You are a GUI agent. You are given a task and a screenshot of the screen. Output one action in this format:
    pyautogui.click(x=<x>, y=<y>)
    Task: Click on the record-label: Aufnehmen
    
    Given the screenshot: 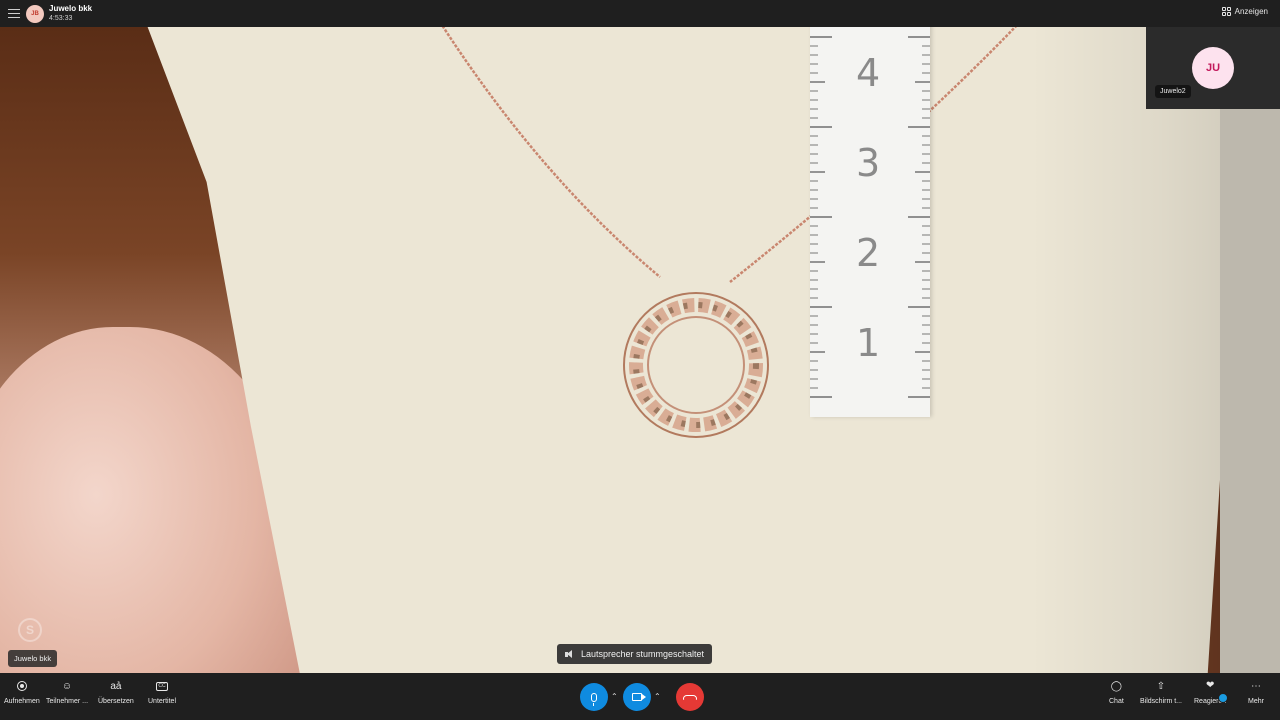 What is the action you would take?
    pyautogui.click(x=22, y=701)
    